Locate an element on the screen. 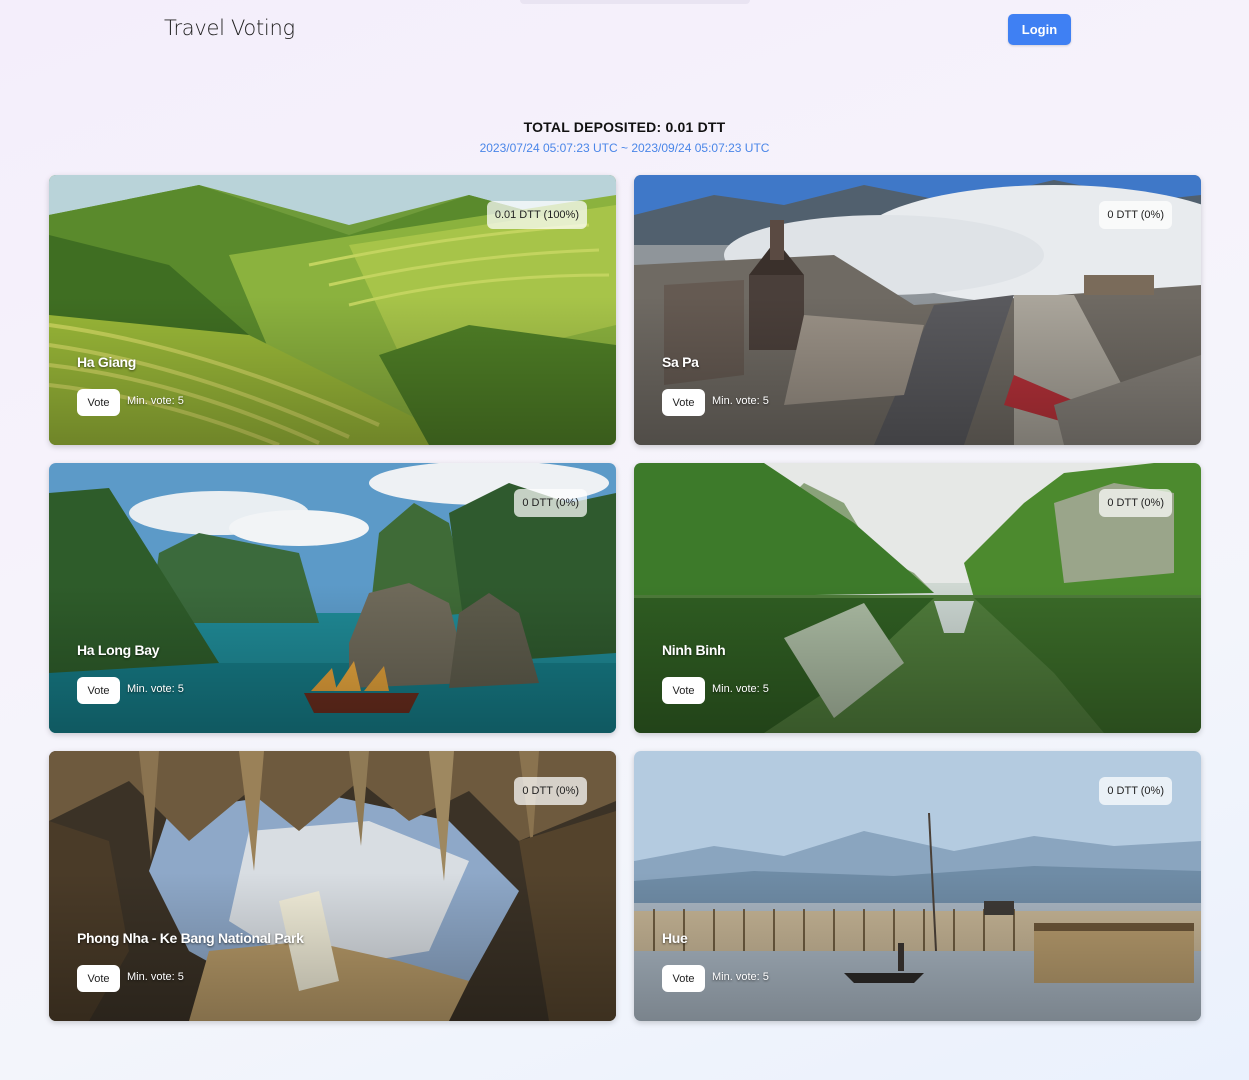 The width and height of the screenshot is (1249, 1080). deposit-badge: 0.01 DTT (100%) is located at coordinates (536, 215).